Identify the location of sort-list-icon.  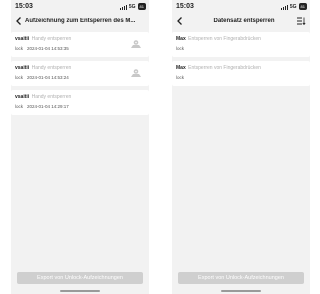
(301, 21).